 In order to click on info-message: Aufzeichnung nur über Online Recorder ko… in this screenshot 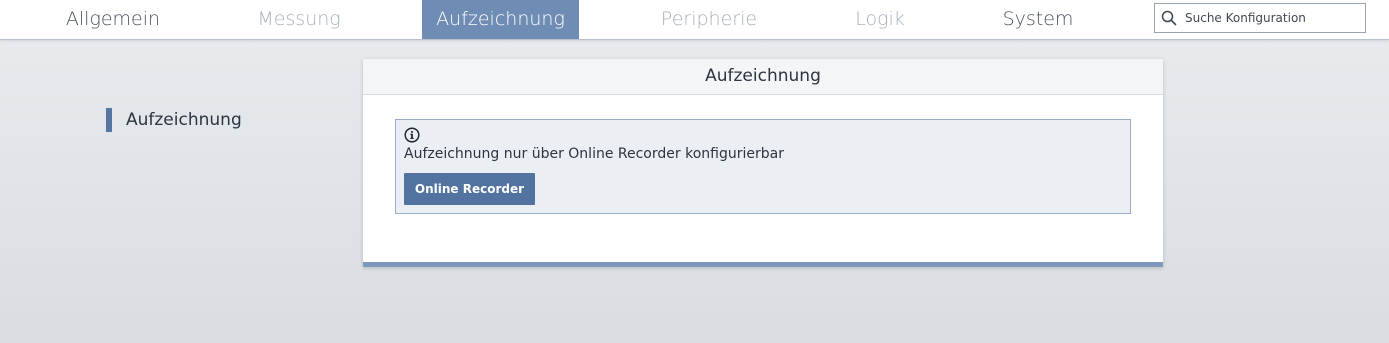, I will do `click(594, 154)`.